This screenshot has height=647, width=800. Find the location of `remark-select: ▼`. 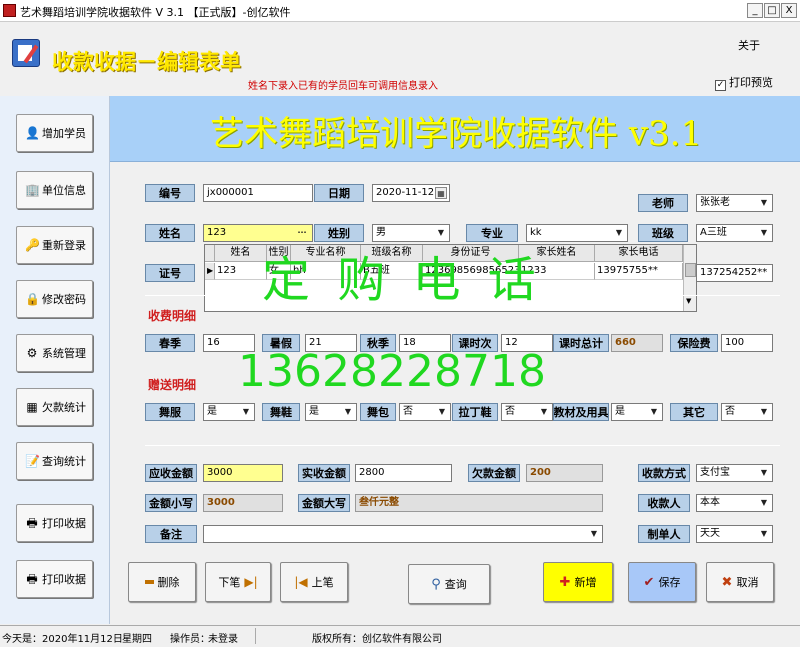

remark-select: ▼ is located at coordinates (403, 534).